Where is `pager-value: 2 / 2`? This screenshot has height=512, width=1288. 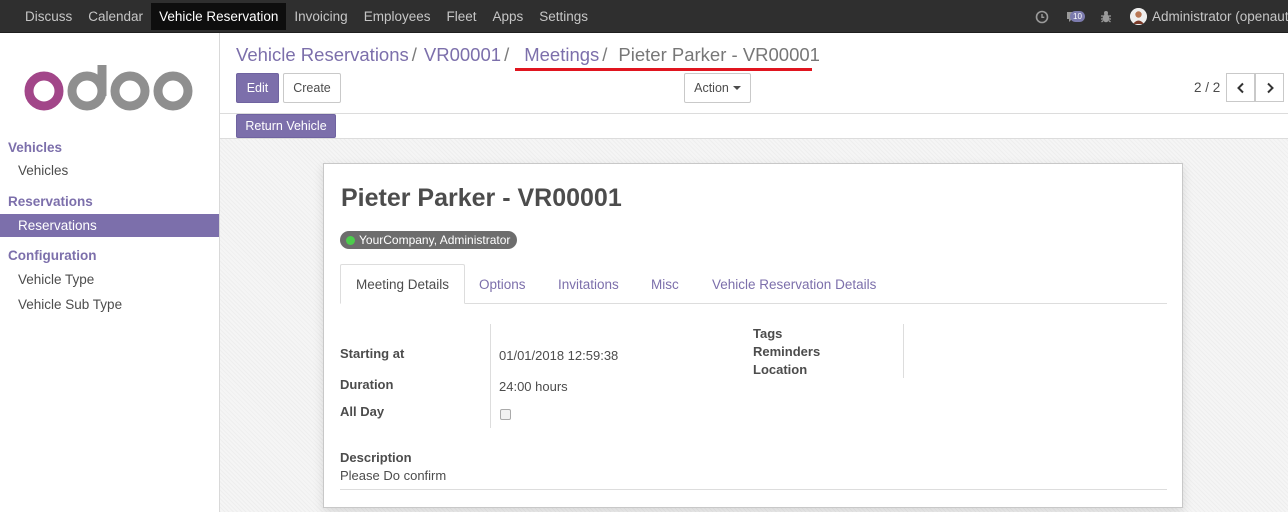
pager-value: 2 / 2 is located at coordinates (1207, 87).